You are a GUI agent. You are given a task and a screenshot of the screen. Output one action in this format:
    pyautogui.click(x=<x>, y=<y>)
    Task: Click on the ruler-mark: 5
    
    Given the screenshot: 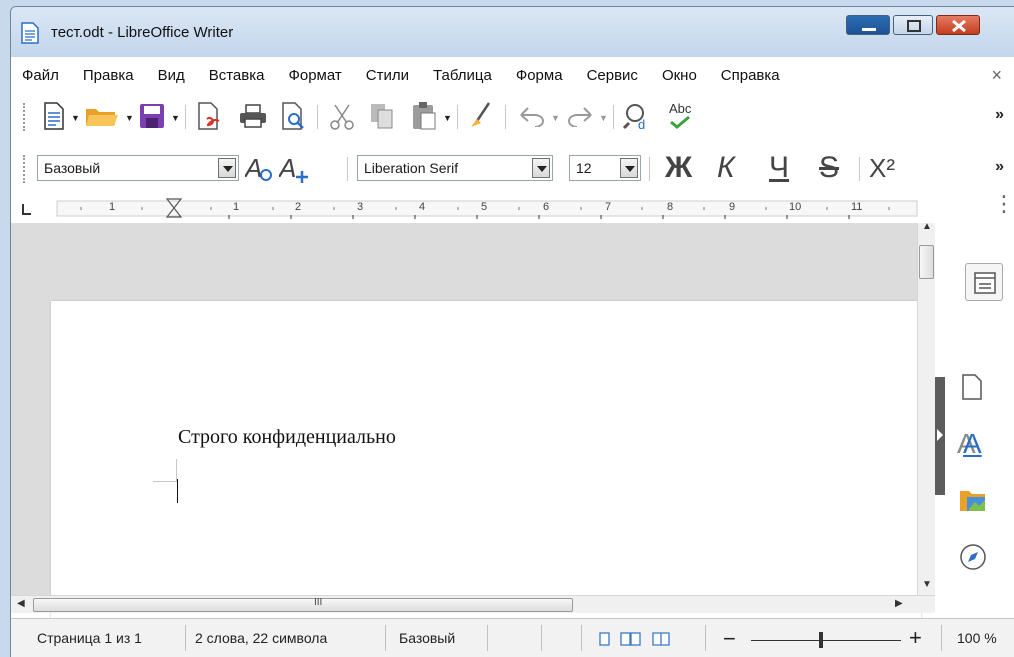 What is the action you would take?
    pyautogui.click(x=484, y=207)
    